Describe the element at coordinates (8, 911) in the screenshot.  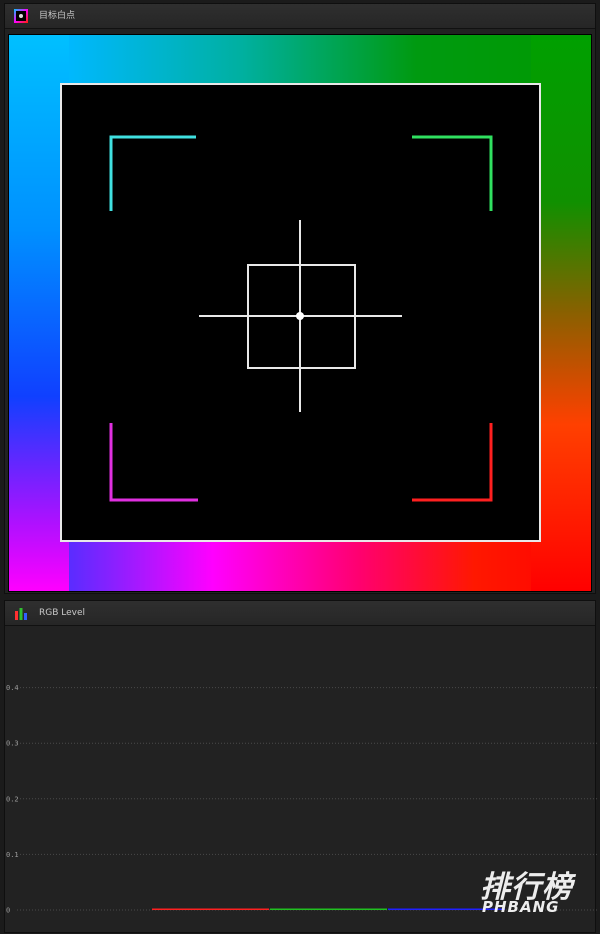
I see `y-tick-label: 0` at that location.